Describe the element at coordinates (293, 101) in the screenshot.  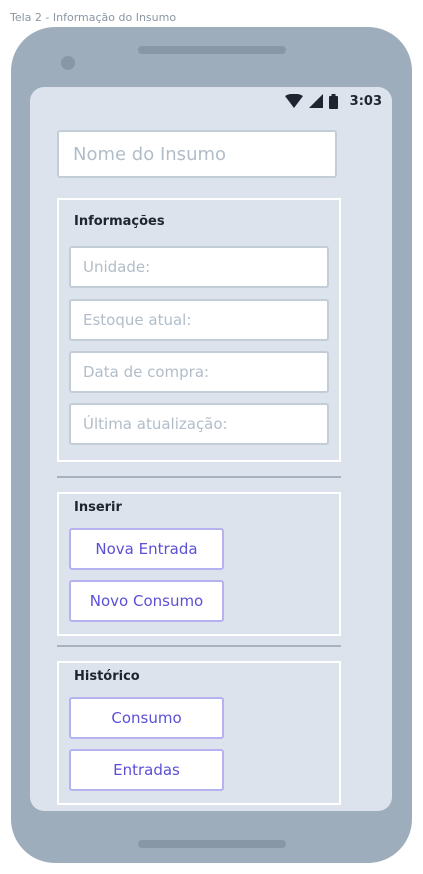
I see `wifi-icon` at that location.